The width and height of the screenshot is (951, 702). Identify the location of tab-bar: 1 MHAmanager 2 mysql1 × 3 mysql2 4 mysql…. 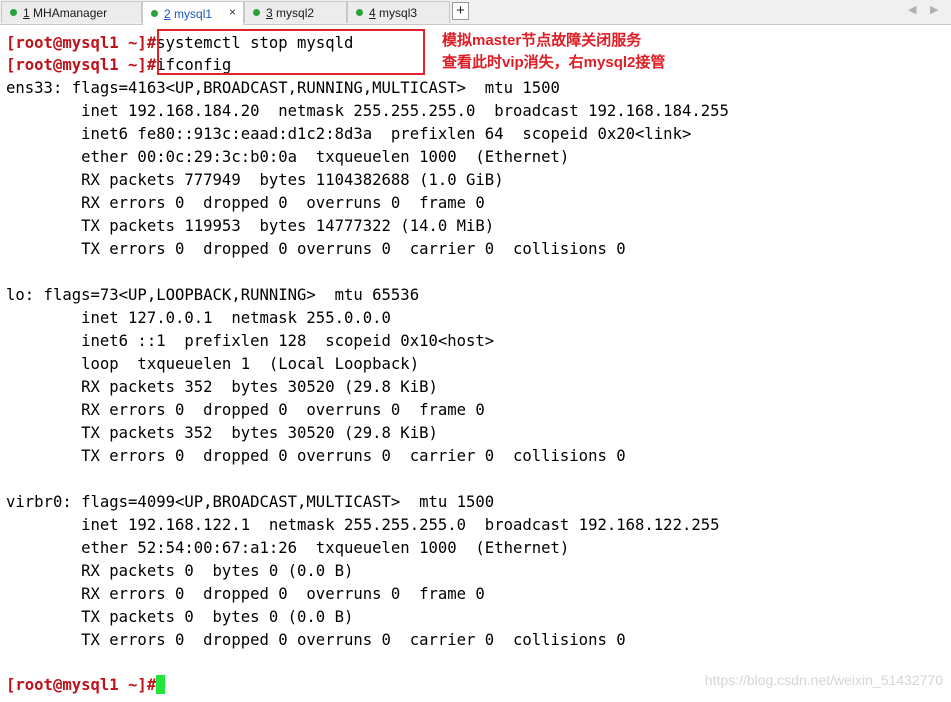
(475, 12).